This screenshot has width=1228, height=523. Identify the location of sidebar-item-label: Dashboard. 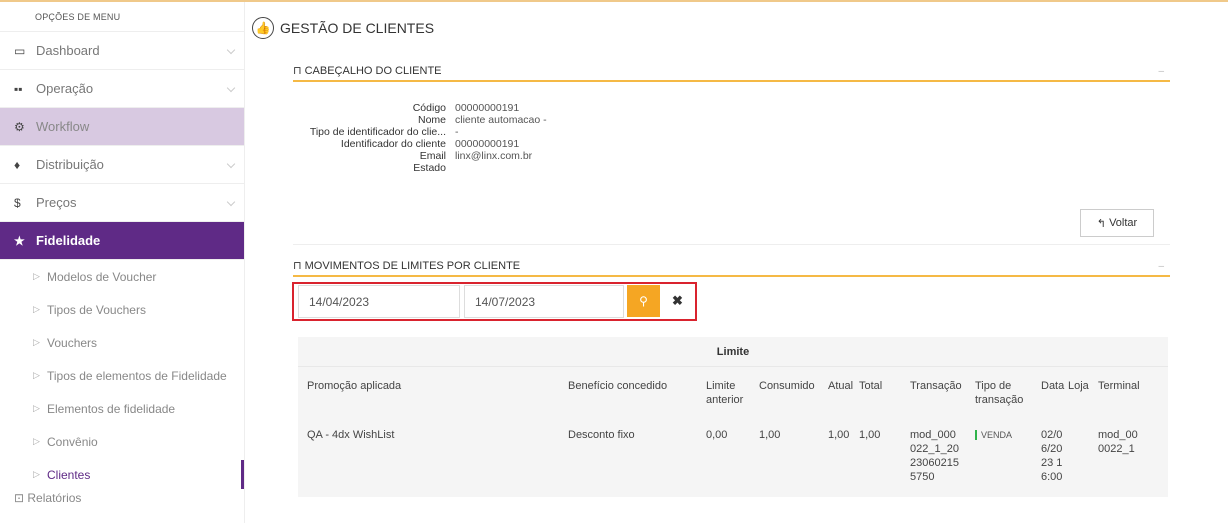
(68, 50).